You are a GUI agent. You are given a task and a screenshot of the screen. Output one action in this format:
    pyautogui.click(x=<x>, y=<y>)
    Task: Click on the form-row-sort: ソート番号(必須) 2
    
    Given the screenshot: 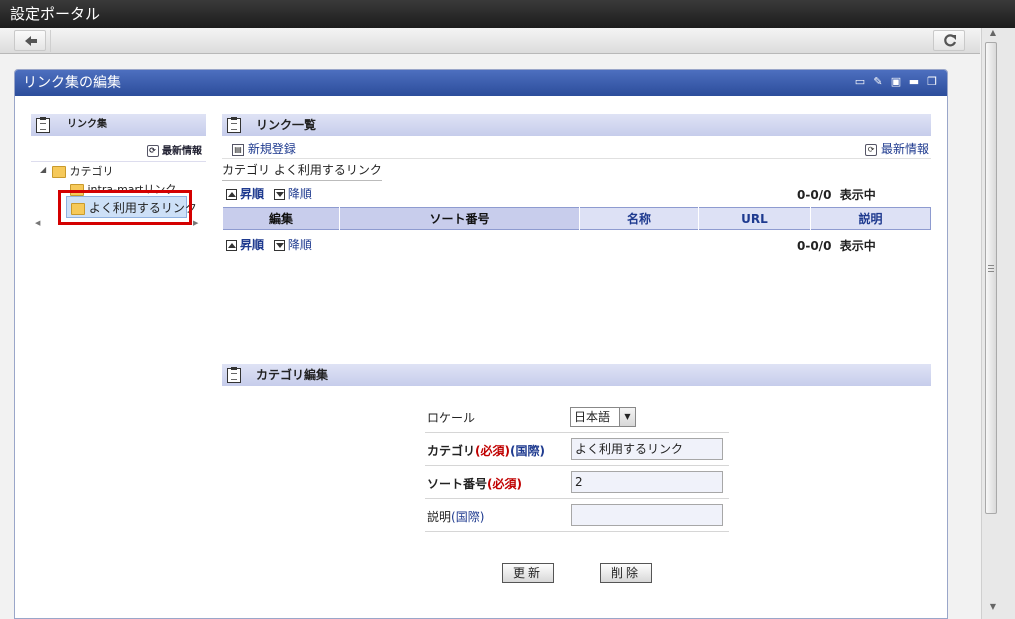 What is the action you would take?
    pyautogui.click(x=577, y=482)
    